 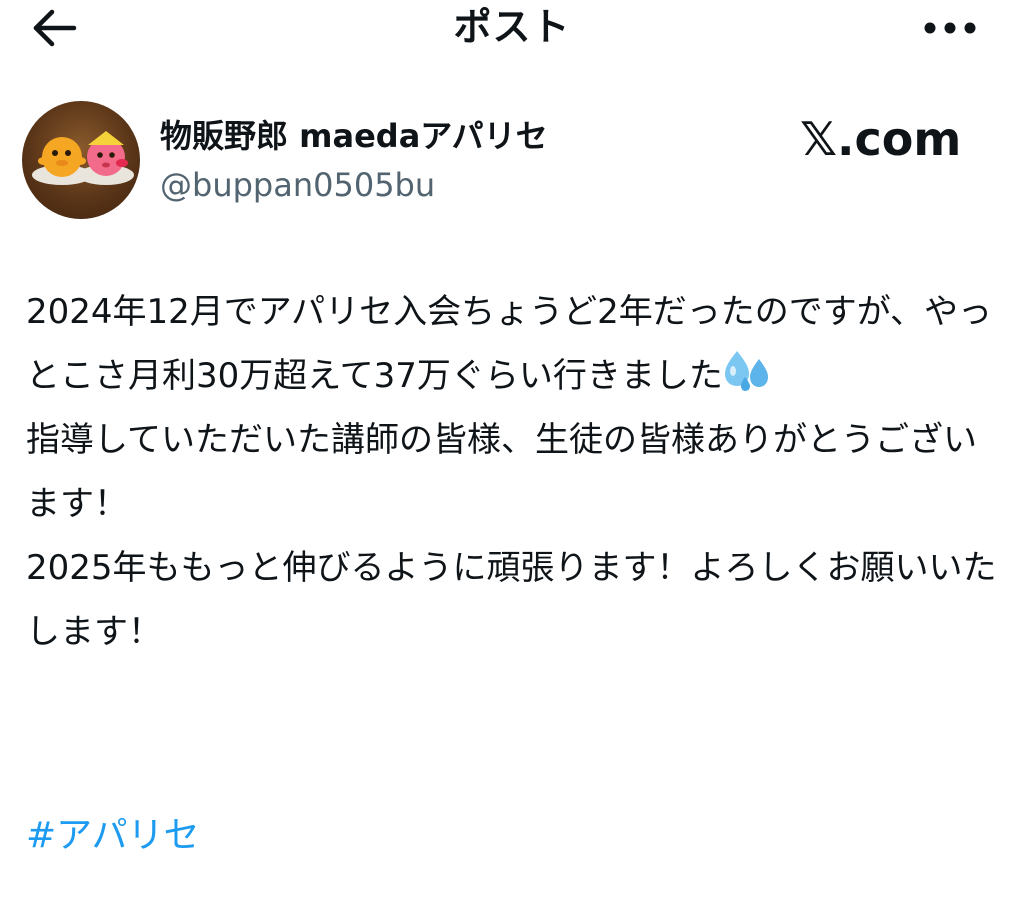 I want to click on top-bar: ポスト, so click(x=512, y=30).